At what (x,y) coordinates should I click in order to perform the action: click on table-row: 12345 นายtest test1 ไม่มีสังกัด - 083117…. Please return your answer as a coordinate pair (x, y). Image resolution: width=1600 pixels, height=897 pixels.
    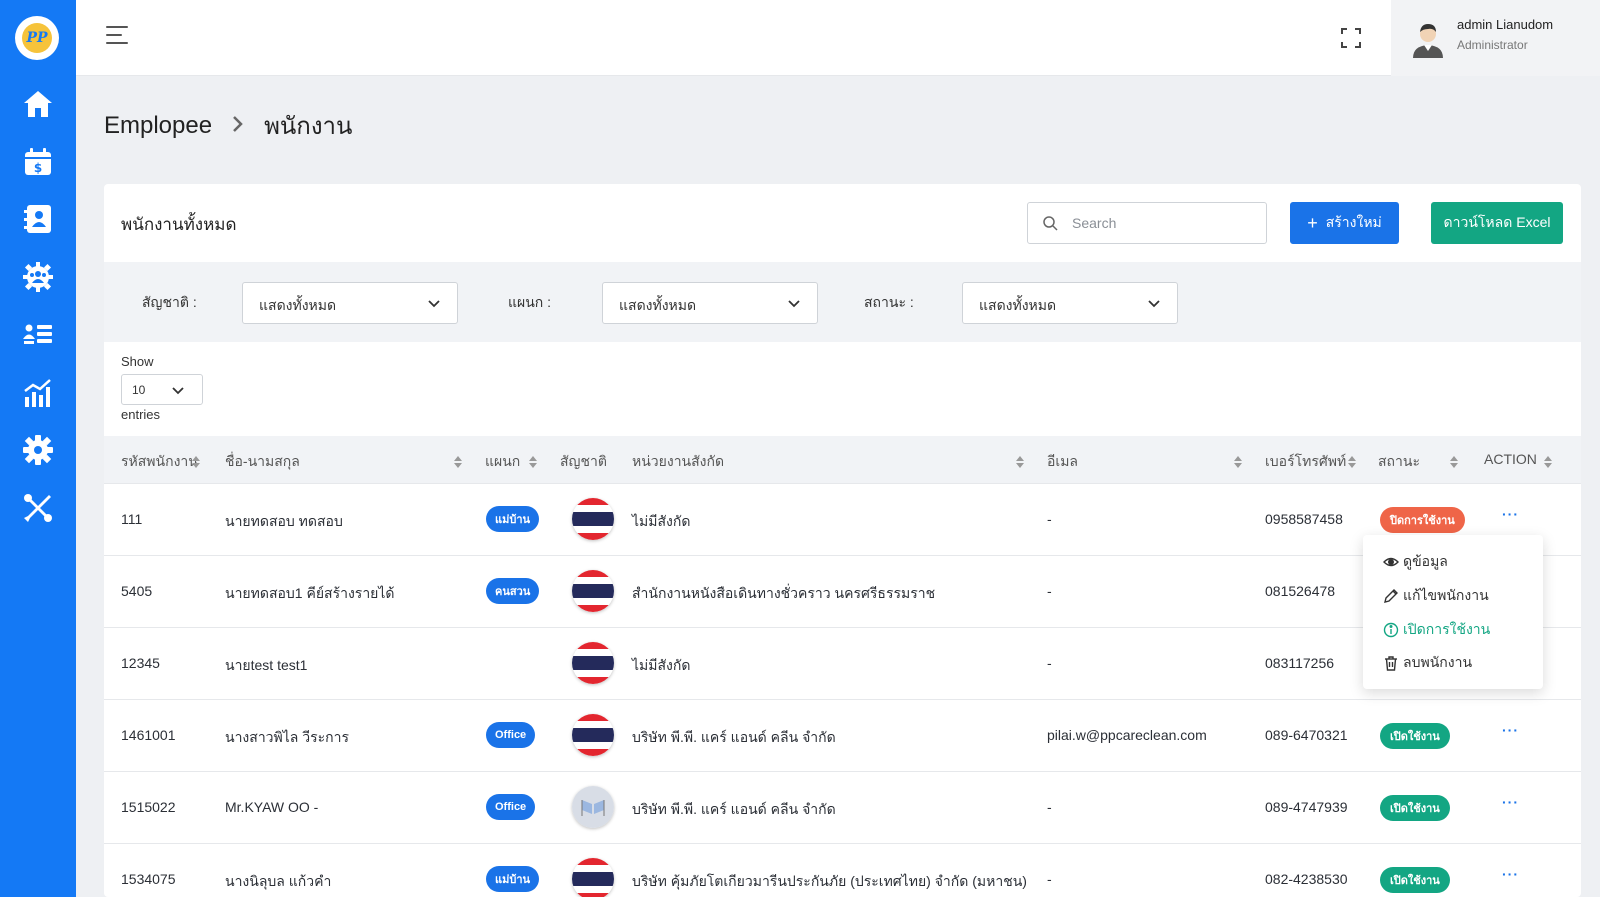
    Looking at the image, I should click on (842, 664).